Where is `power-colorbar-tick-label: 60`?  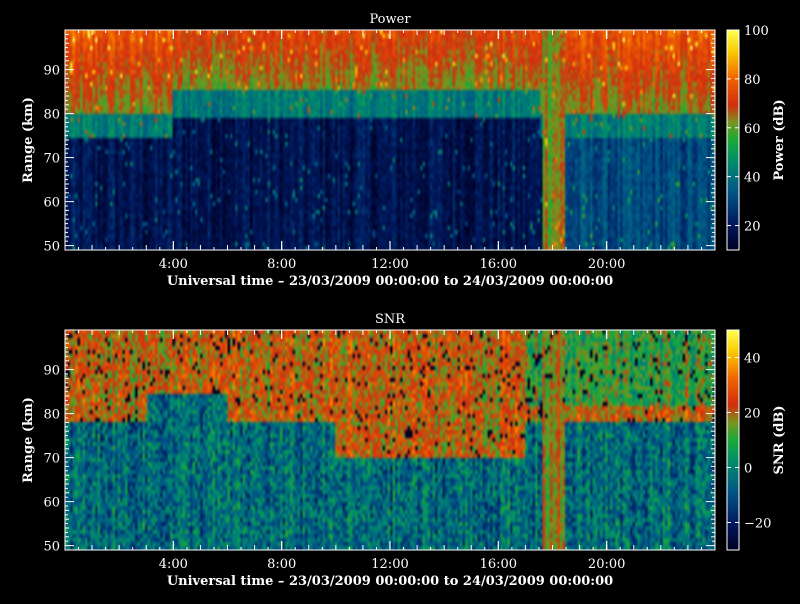
power-colorbar-tick-label: 60 is located at coordinates (752, 129).